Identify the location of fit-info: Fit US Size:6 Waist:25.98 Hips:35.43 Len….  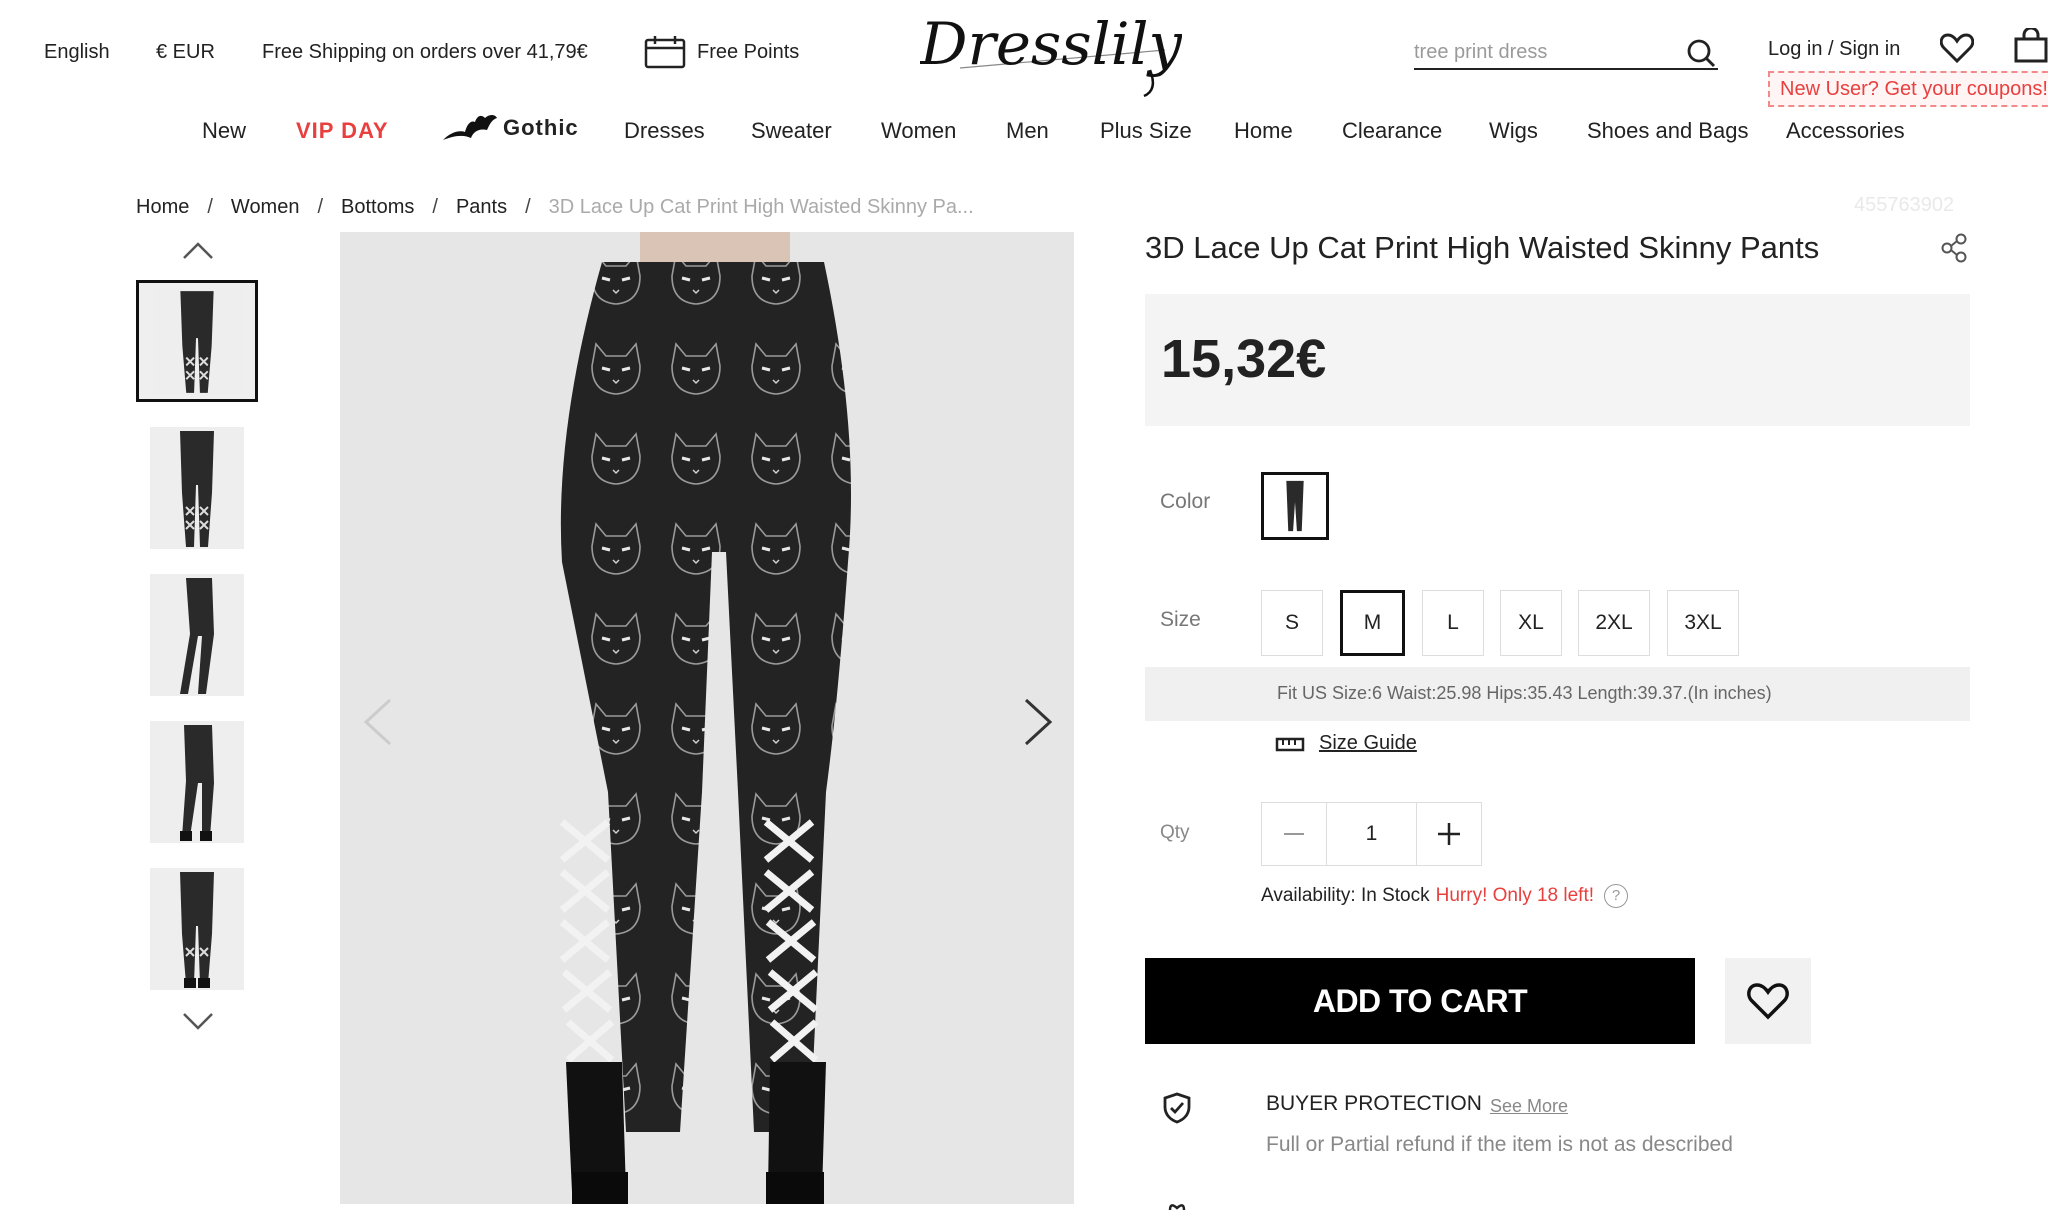
(1557, 694).